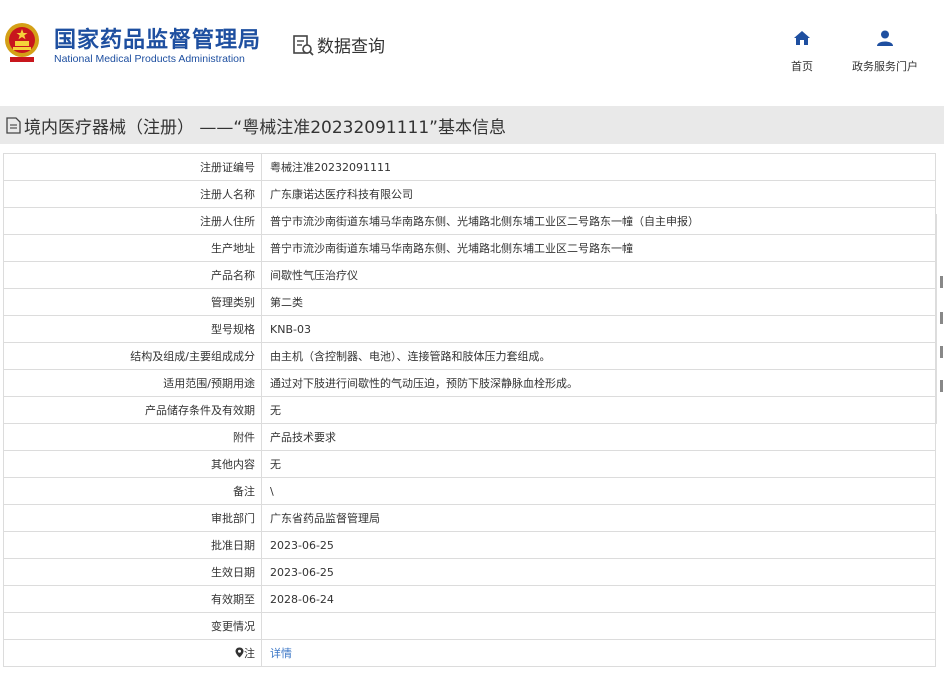 The image size is (944, 678). Describe the element at coordinates (598, 248) in the screenshot. I see `field-value: 普宁市流沙南街道东埔马华南路东侧、光埔路北侧东埔工业区二号路东一幢` at that location.